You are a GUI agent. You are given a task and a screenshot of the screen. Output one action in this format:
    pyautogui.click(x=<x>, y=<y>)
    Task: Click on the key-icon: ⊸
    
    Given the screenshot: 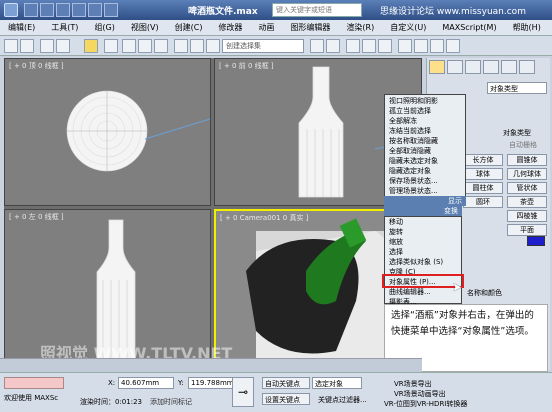 What is the action you would take?
    pyautogui.click(x=243, y=392)
    